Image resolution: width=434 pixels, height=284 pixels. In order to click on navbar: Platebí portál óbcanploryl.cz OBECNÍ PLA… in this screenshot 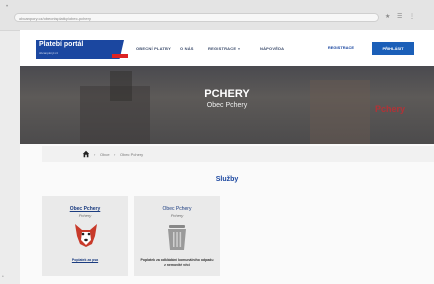, I will do `click(227, 48)`.